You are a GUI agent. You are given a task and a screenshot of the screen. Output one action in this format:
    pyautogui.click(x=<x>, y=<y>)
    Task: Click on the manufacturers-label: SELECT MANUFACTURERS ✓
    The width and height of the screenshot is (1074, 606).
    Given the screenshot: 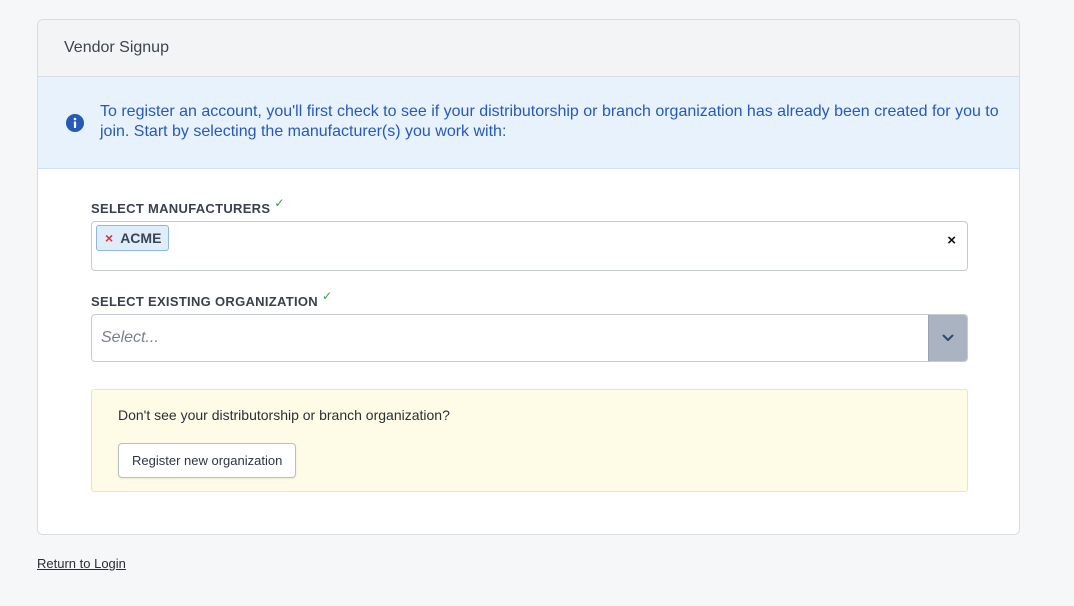 What is the action you would take?
    pyautogui.click(x=188, y=206)
    